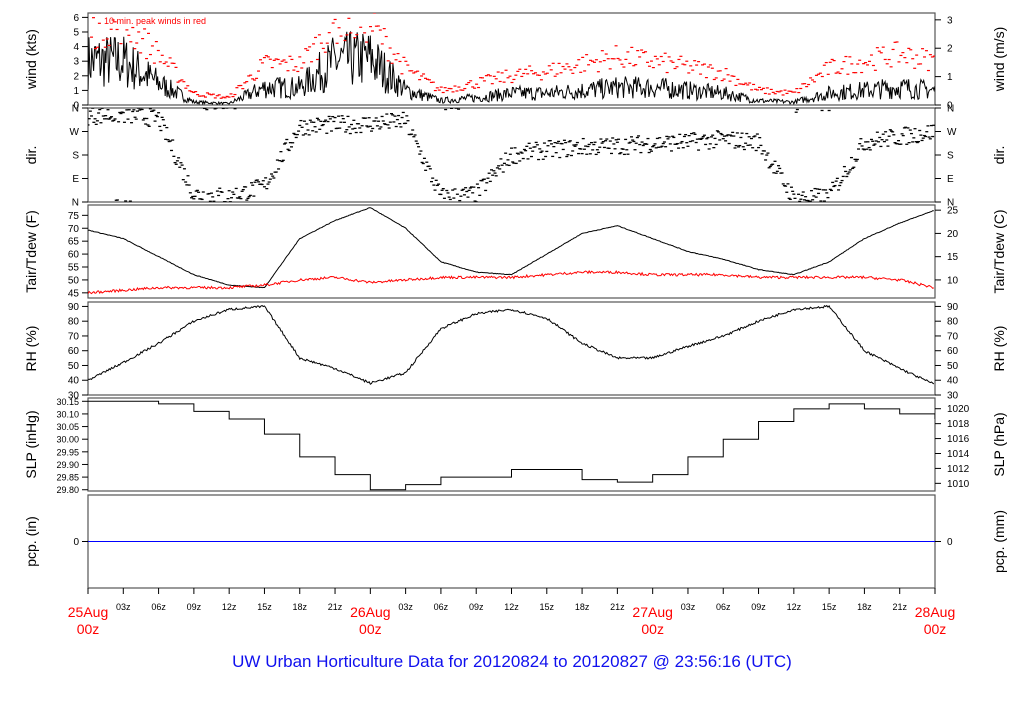 Image resolution: width=1024 pixels, height=705 pixels. What do you see at coordinates (76, 542) in the screenshot?
I see `y-tick-label-left: 0` at bounding box center [76, 542].